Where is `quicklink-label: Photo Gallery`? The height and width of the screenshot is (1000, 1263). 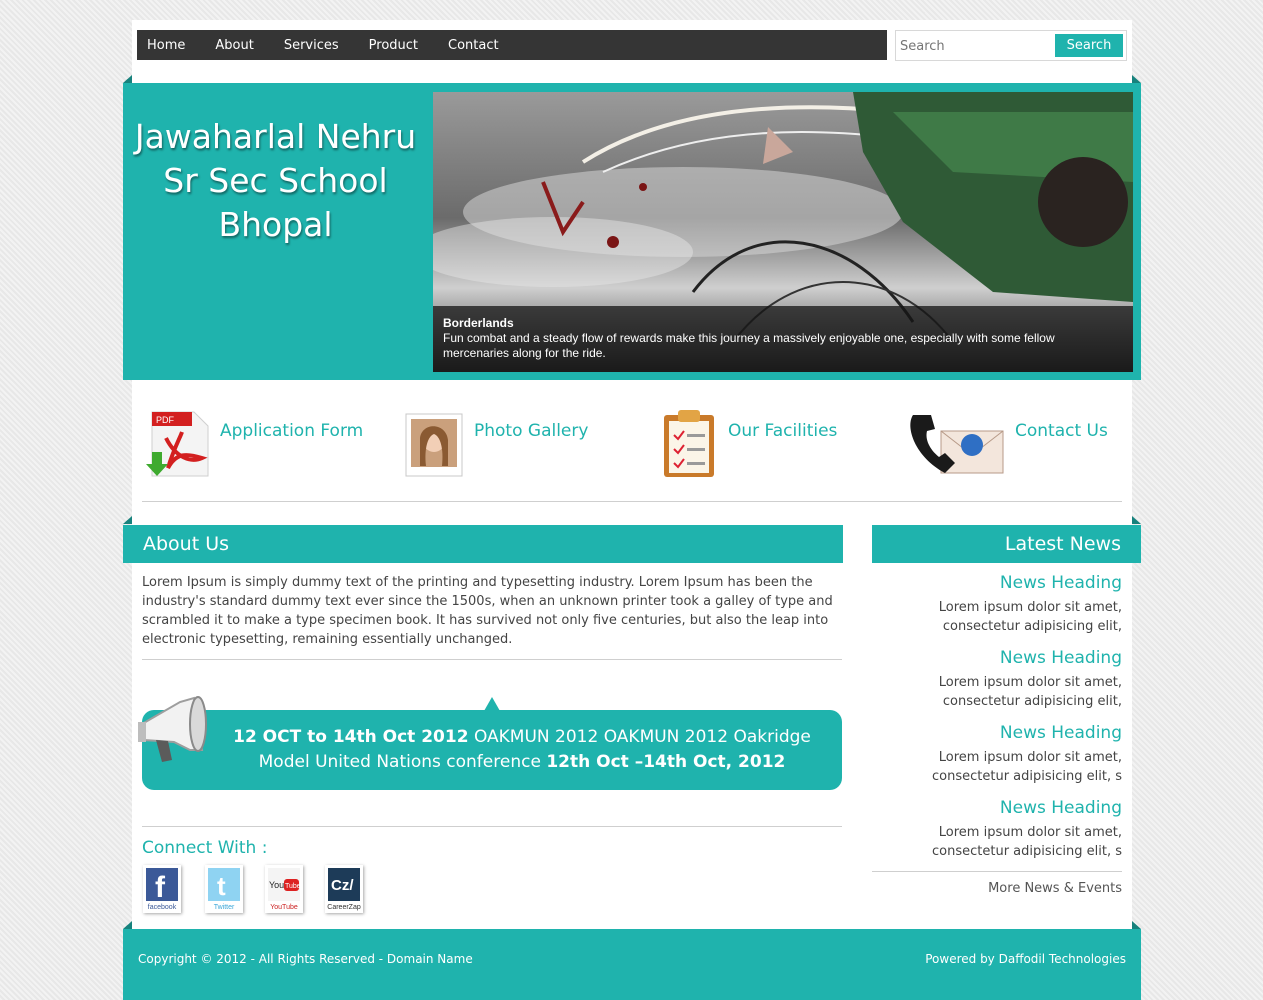 quicklink-label: Photo Gallery is located at coordinates (531, 430).